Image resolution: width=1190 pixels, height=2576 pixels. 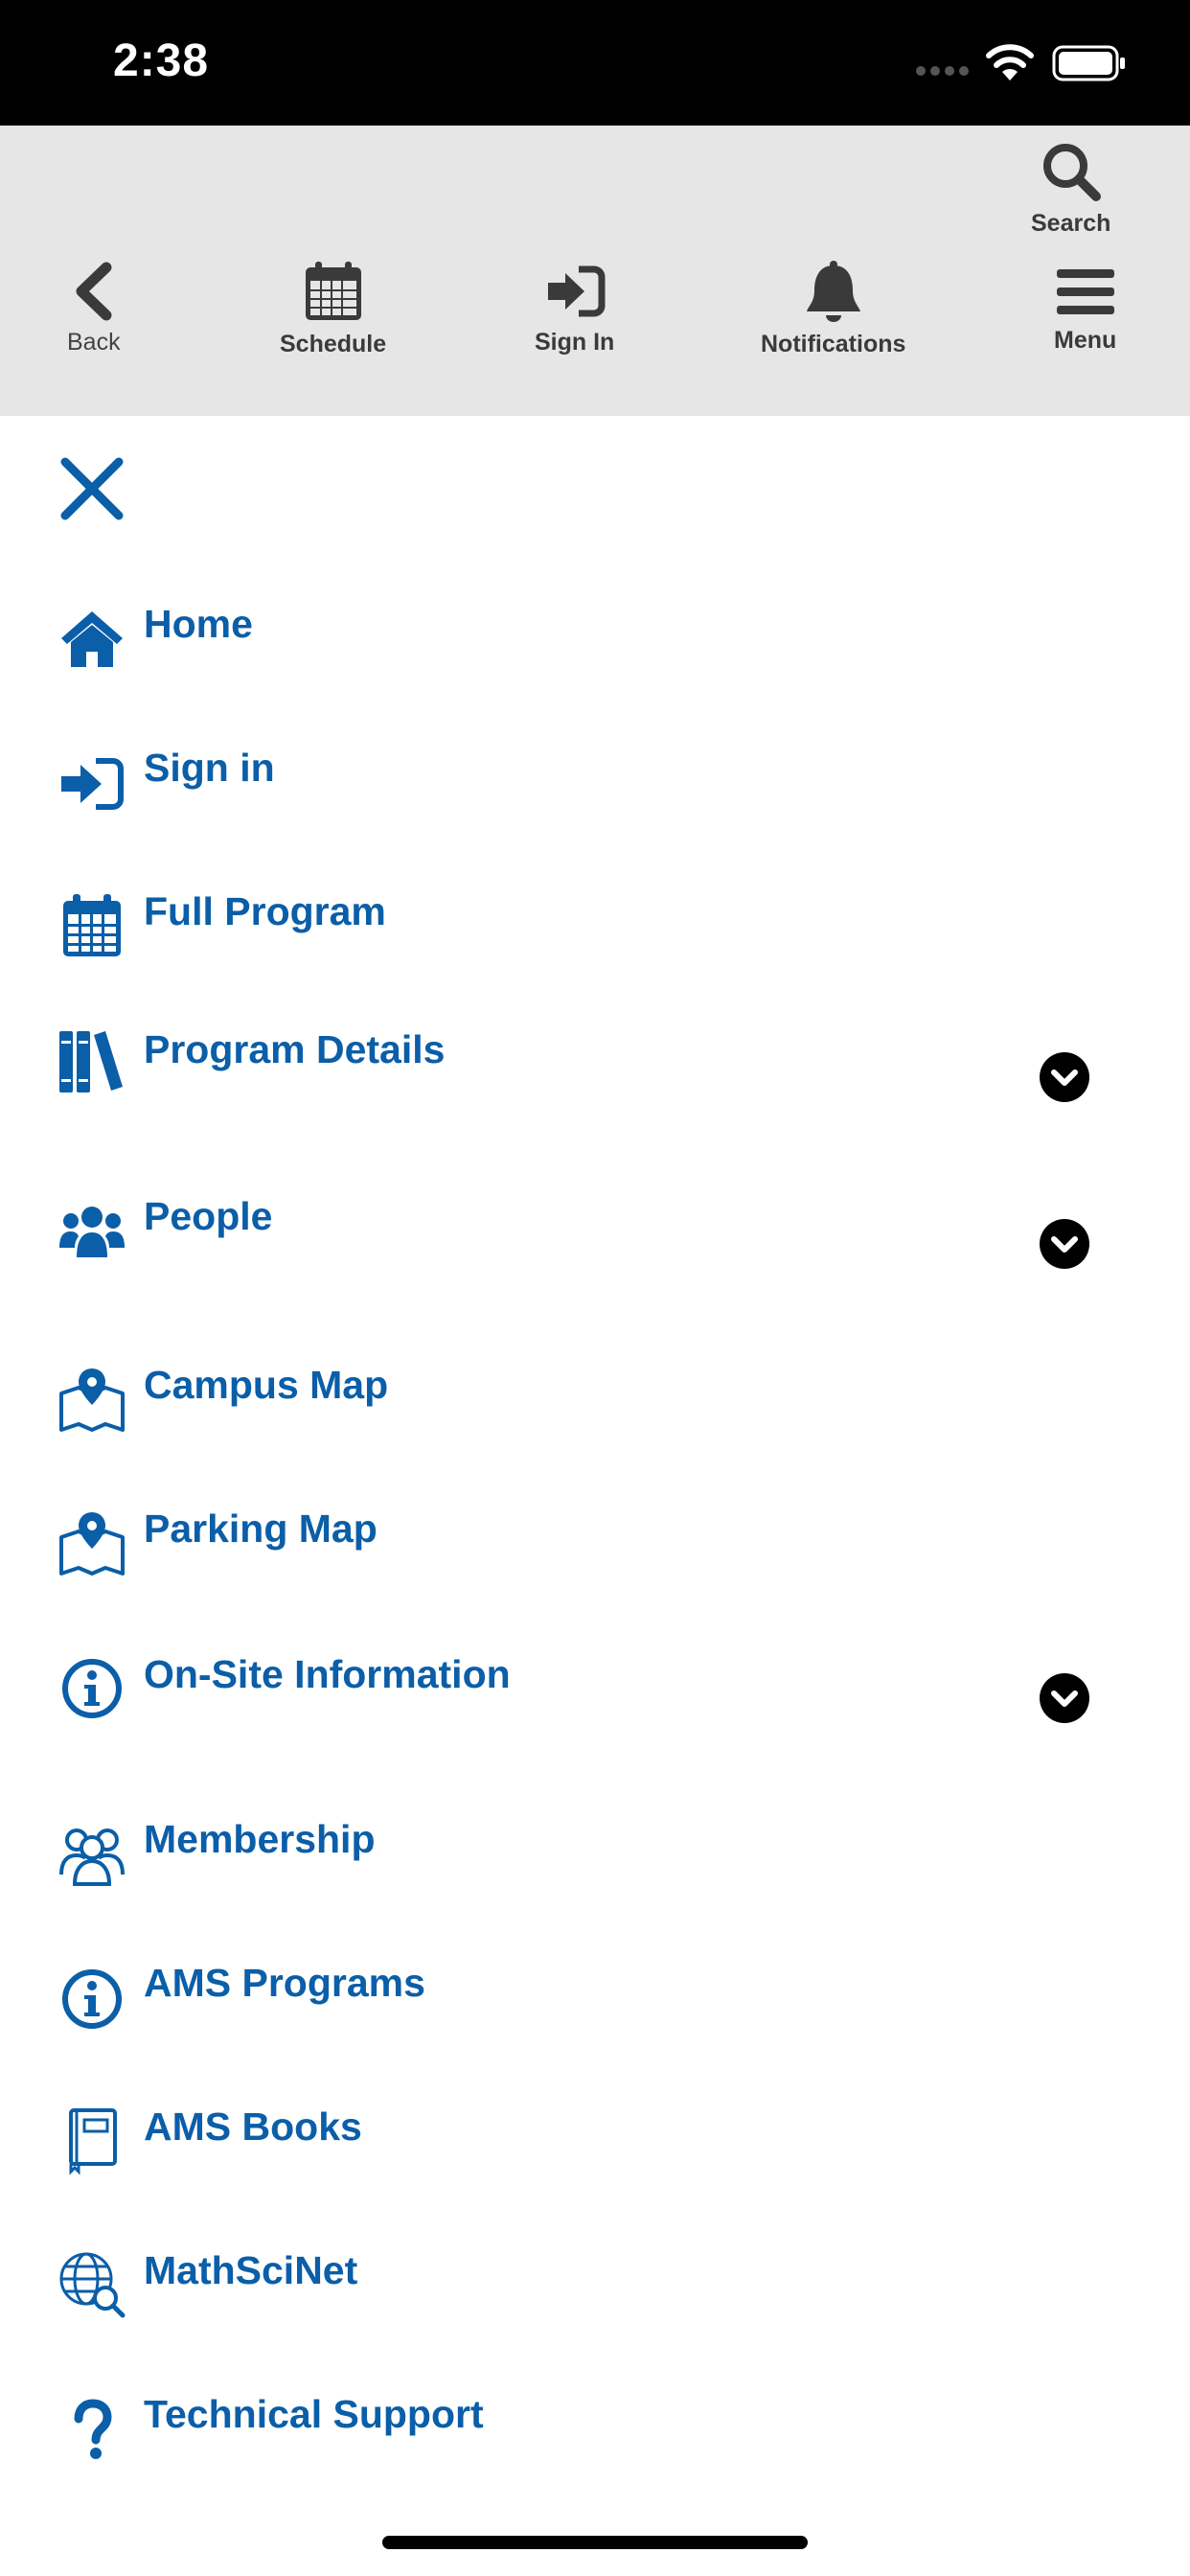 What do you see at coordinates (285, 1983) in the screenshot?
I see `menu-label-ams-programs: AMS Programs` at bounding box center [285, 1983].